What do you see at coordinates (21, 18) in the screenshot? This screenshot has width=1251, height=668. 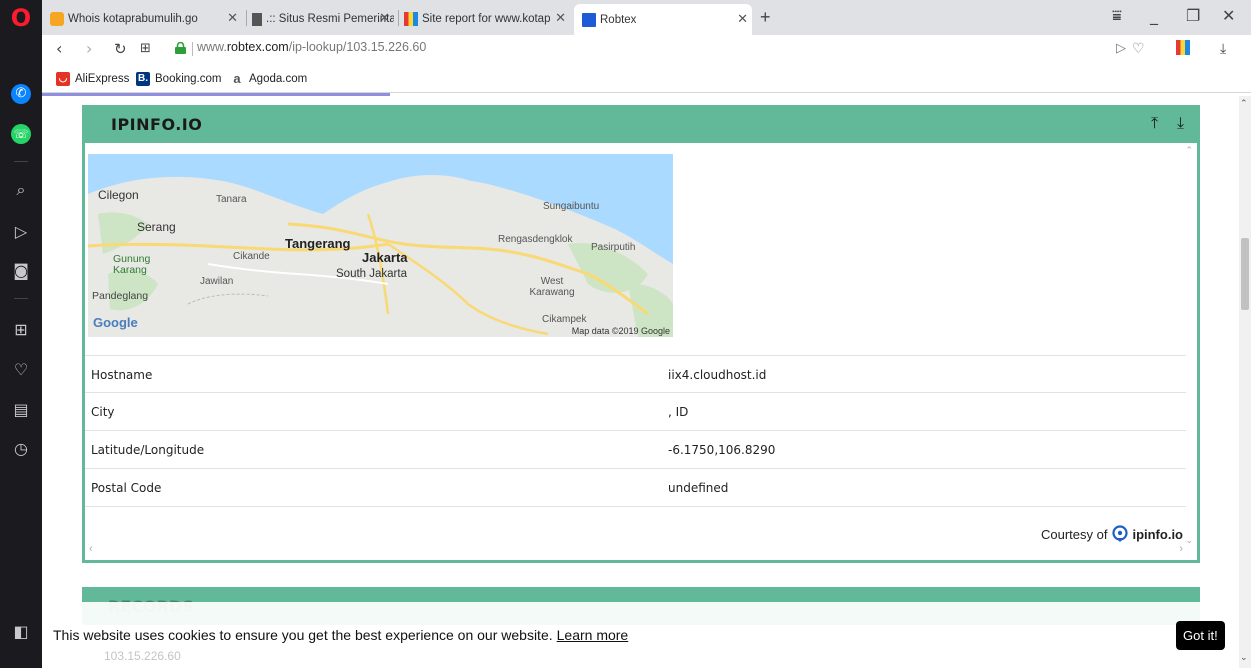 I see `opera-menu-icon: O` at bounding box center [21, 18].